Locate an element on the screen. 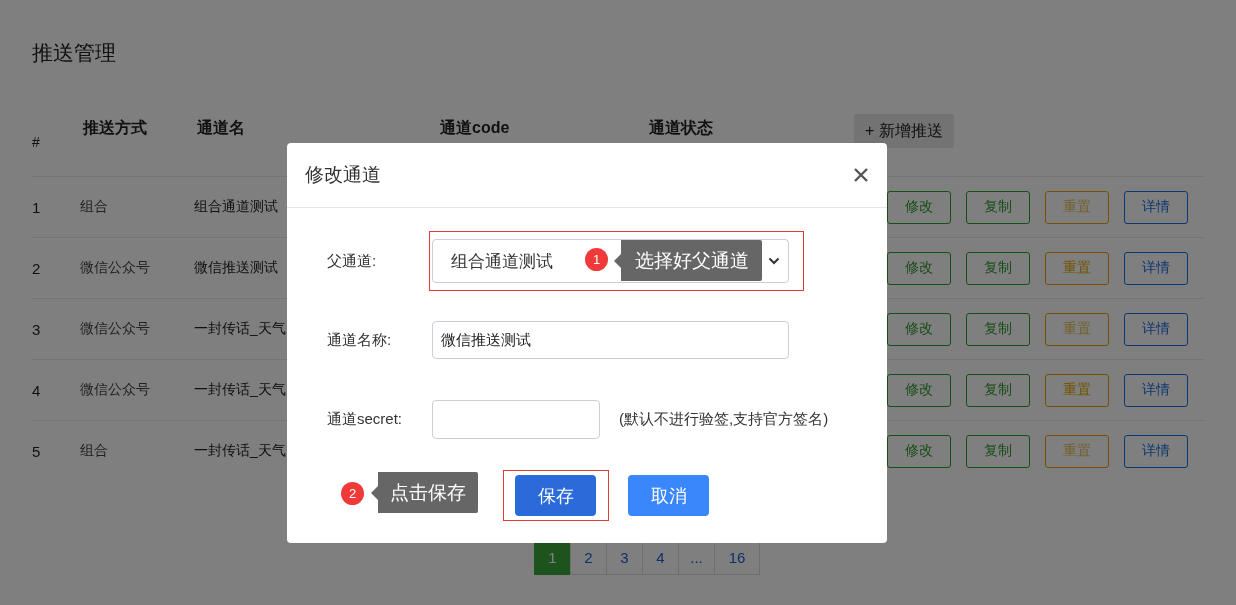 This screenshot has width=1236, height=605. column-header: 通道code is located at coordinates (475, 128).